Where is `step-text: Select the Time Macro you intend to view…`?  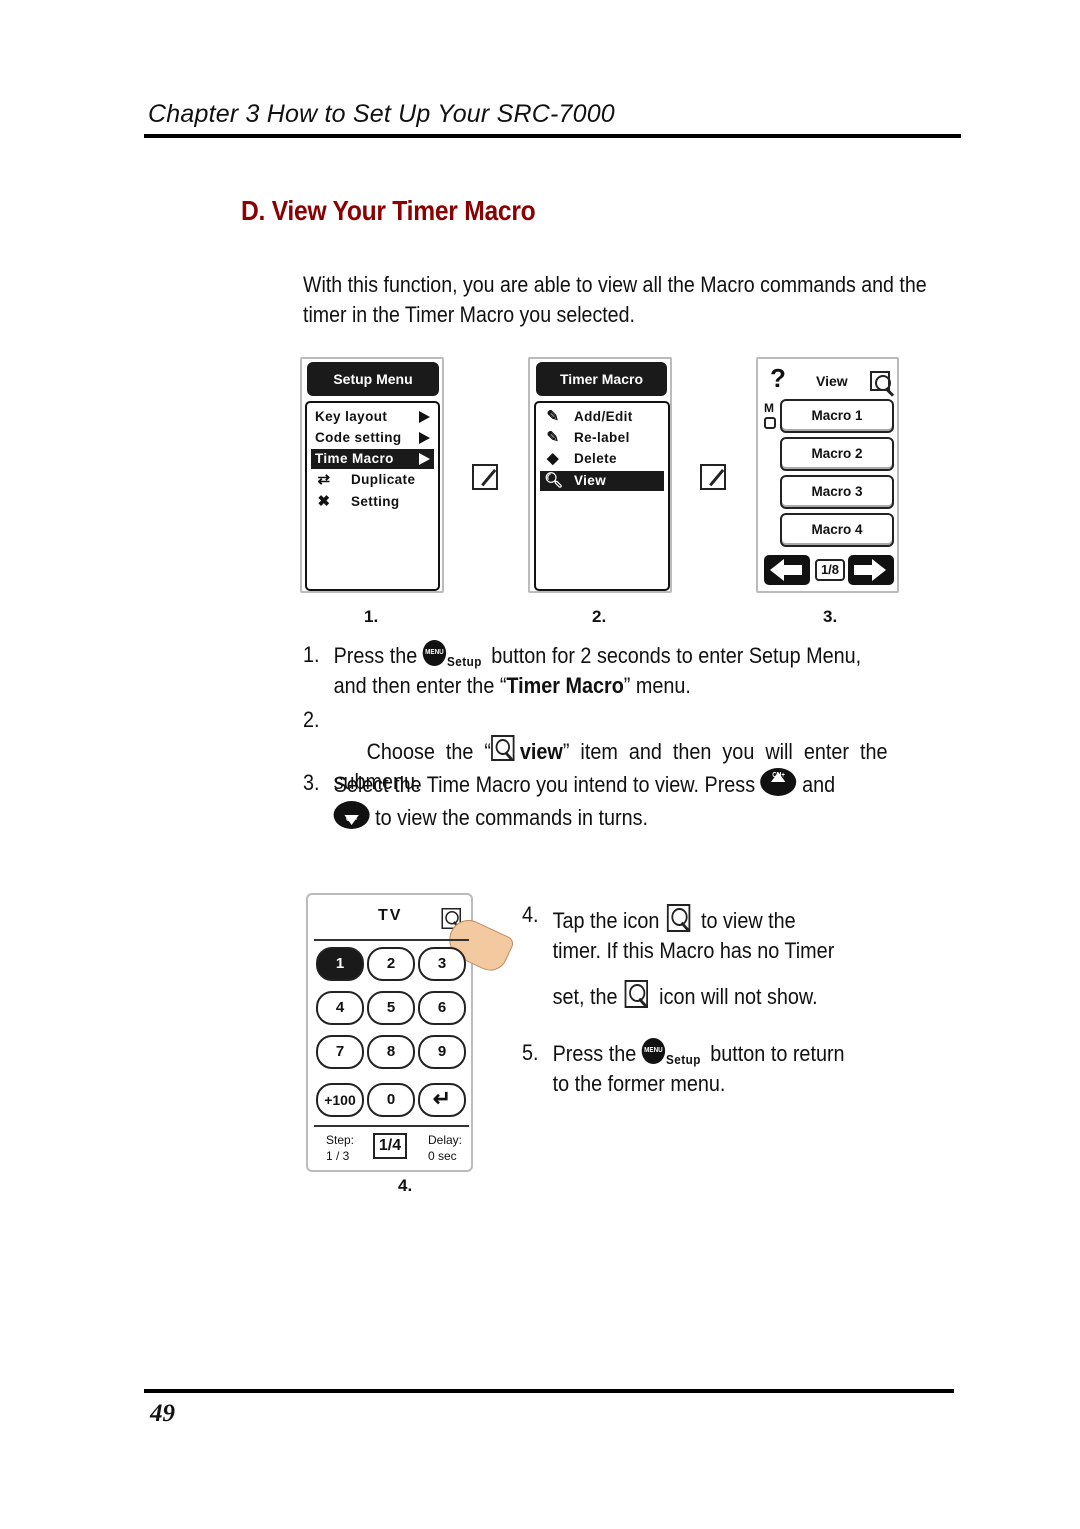 step-text: Select the Time Macro you intend to view… is located at coordinates (584, 801).